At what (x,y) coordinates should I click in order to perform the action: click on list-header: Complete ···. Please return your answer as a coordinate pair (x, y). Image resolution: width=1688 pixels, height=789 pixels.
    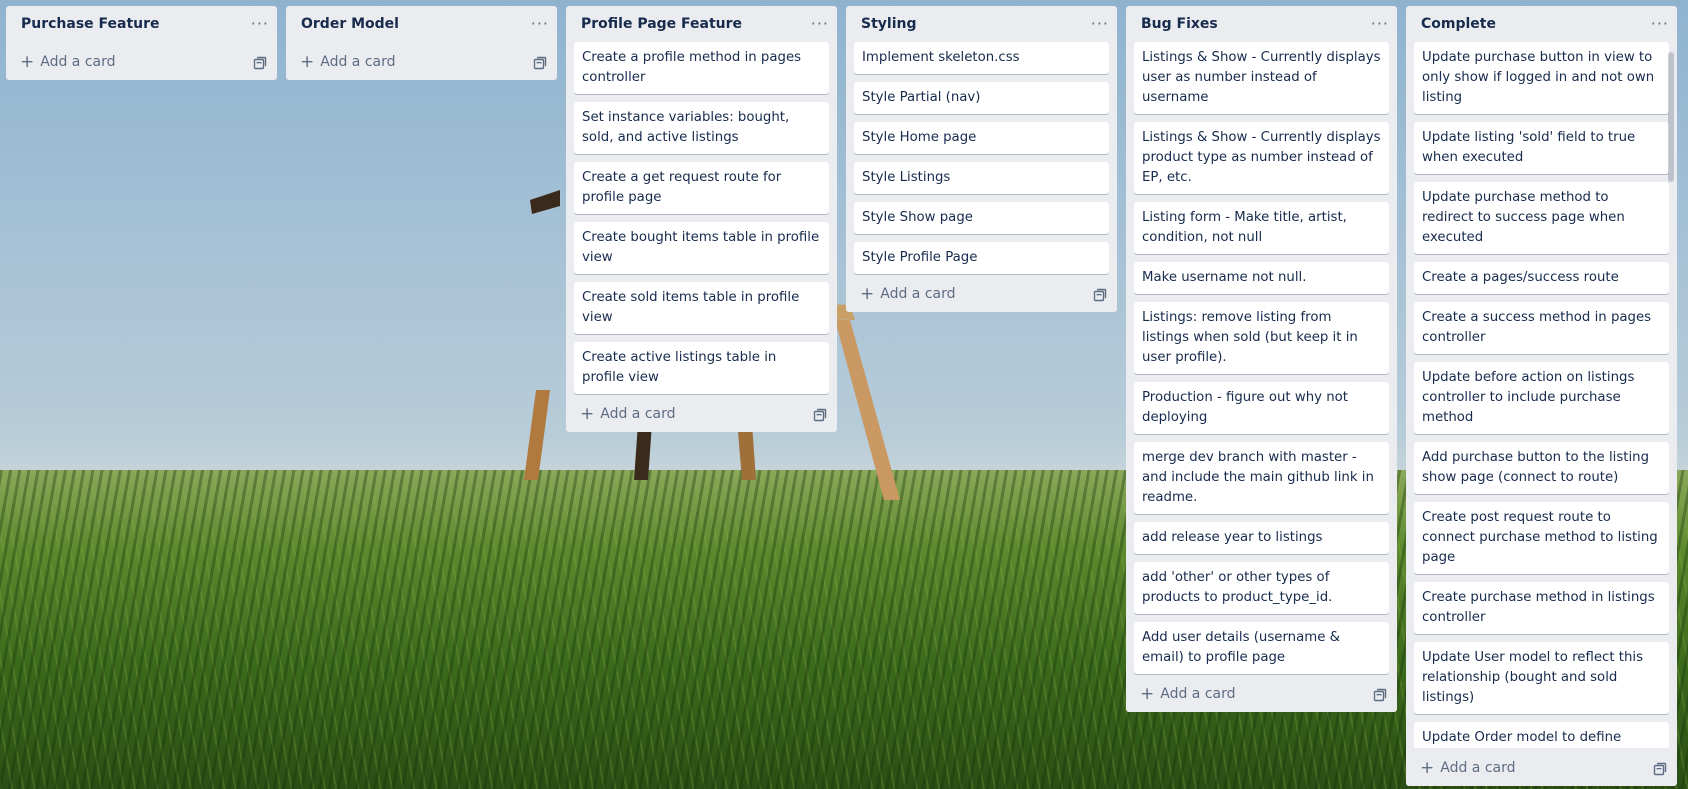
    Looking at the image, I should click on (1541, 24).